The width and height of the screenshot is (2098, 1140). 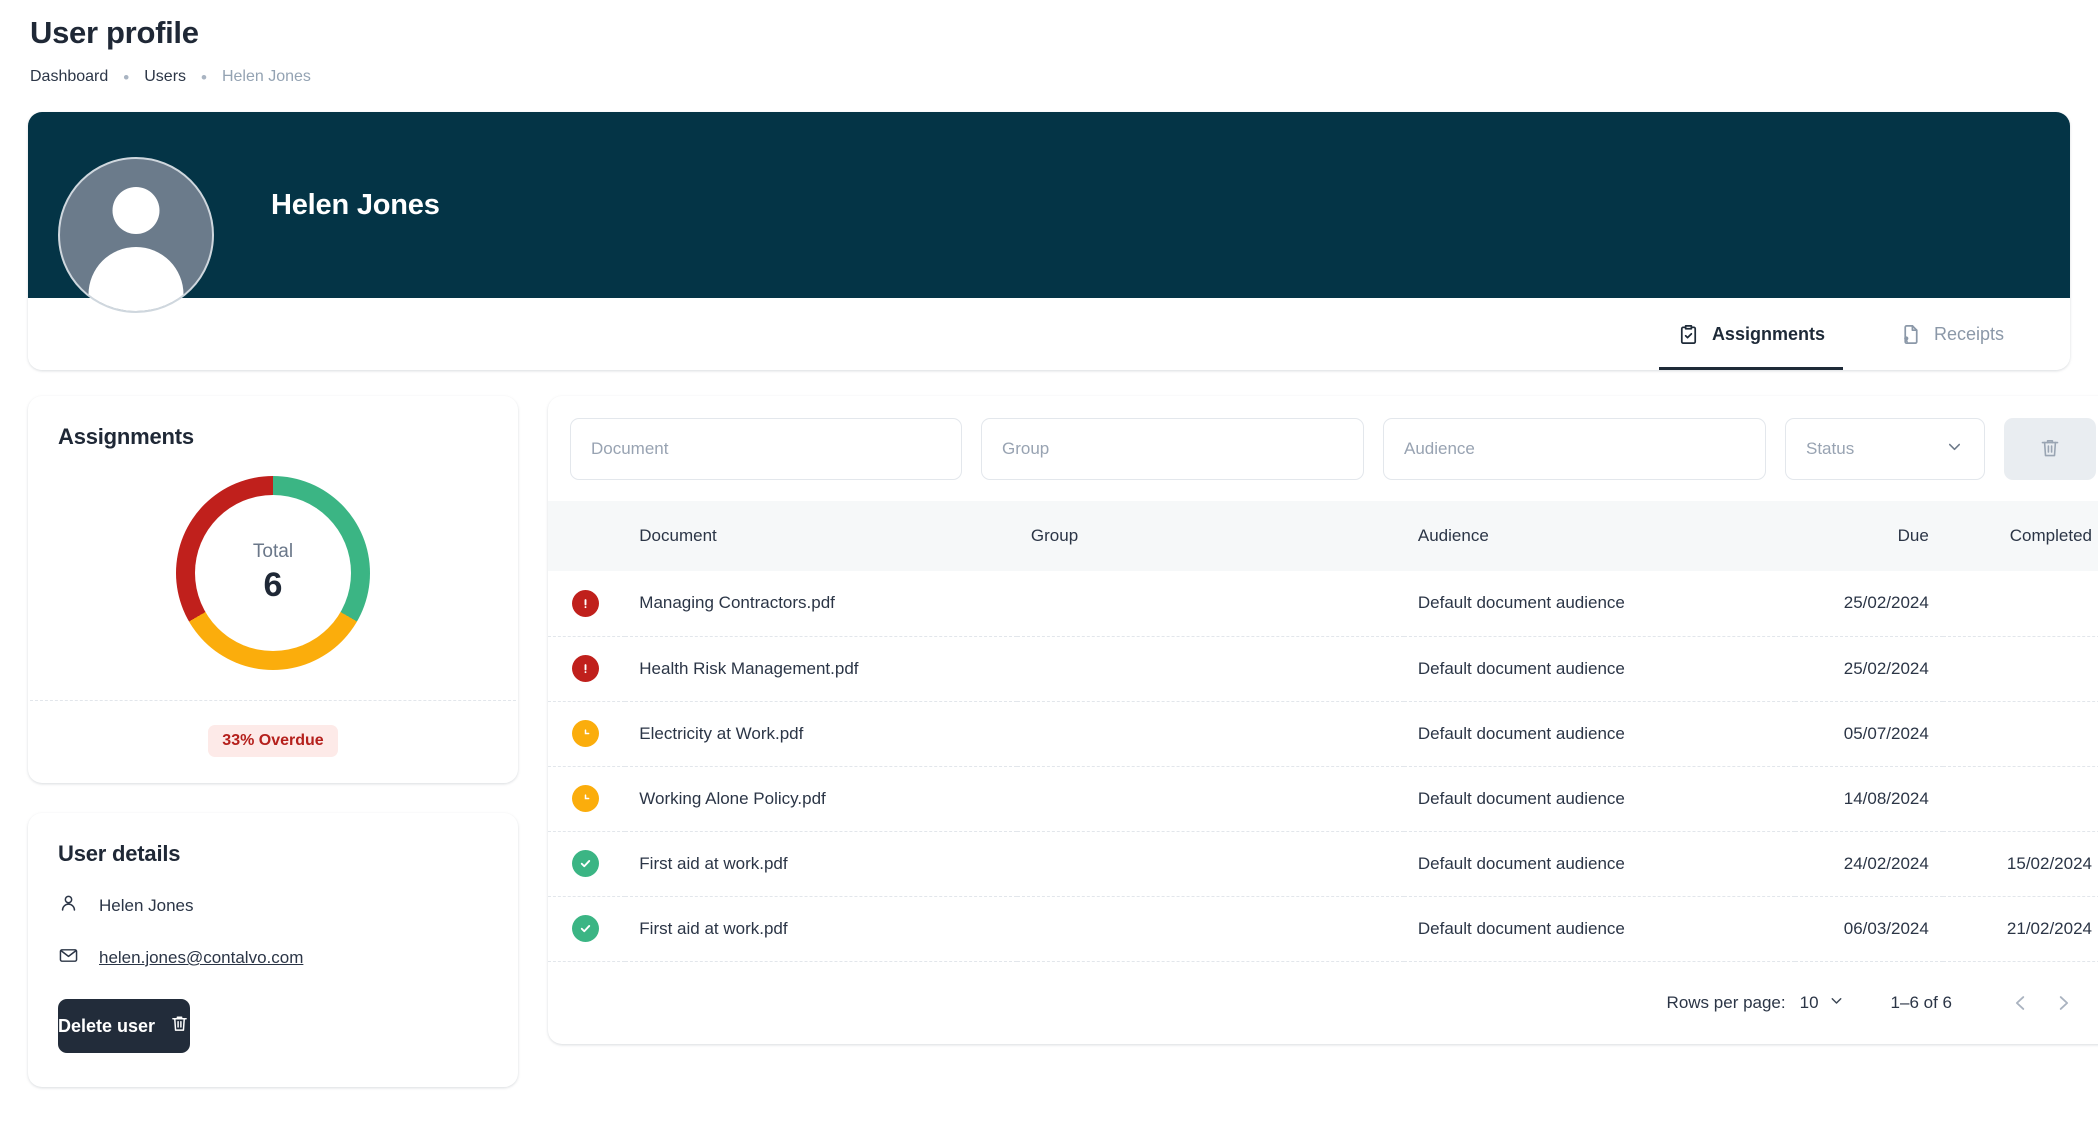 What do you see at coordinates (68, 906) in the screenshot?
I see `person-icon` at bounding box center [68, 906].